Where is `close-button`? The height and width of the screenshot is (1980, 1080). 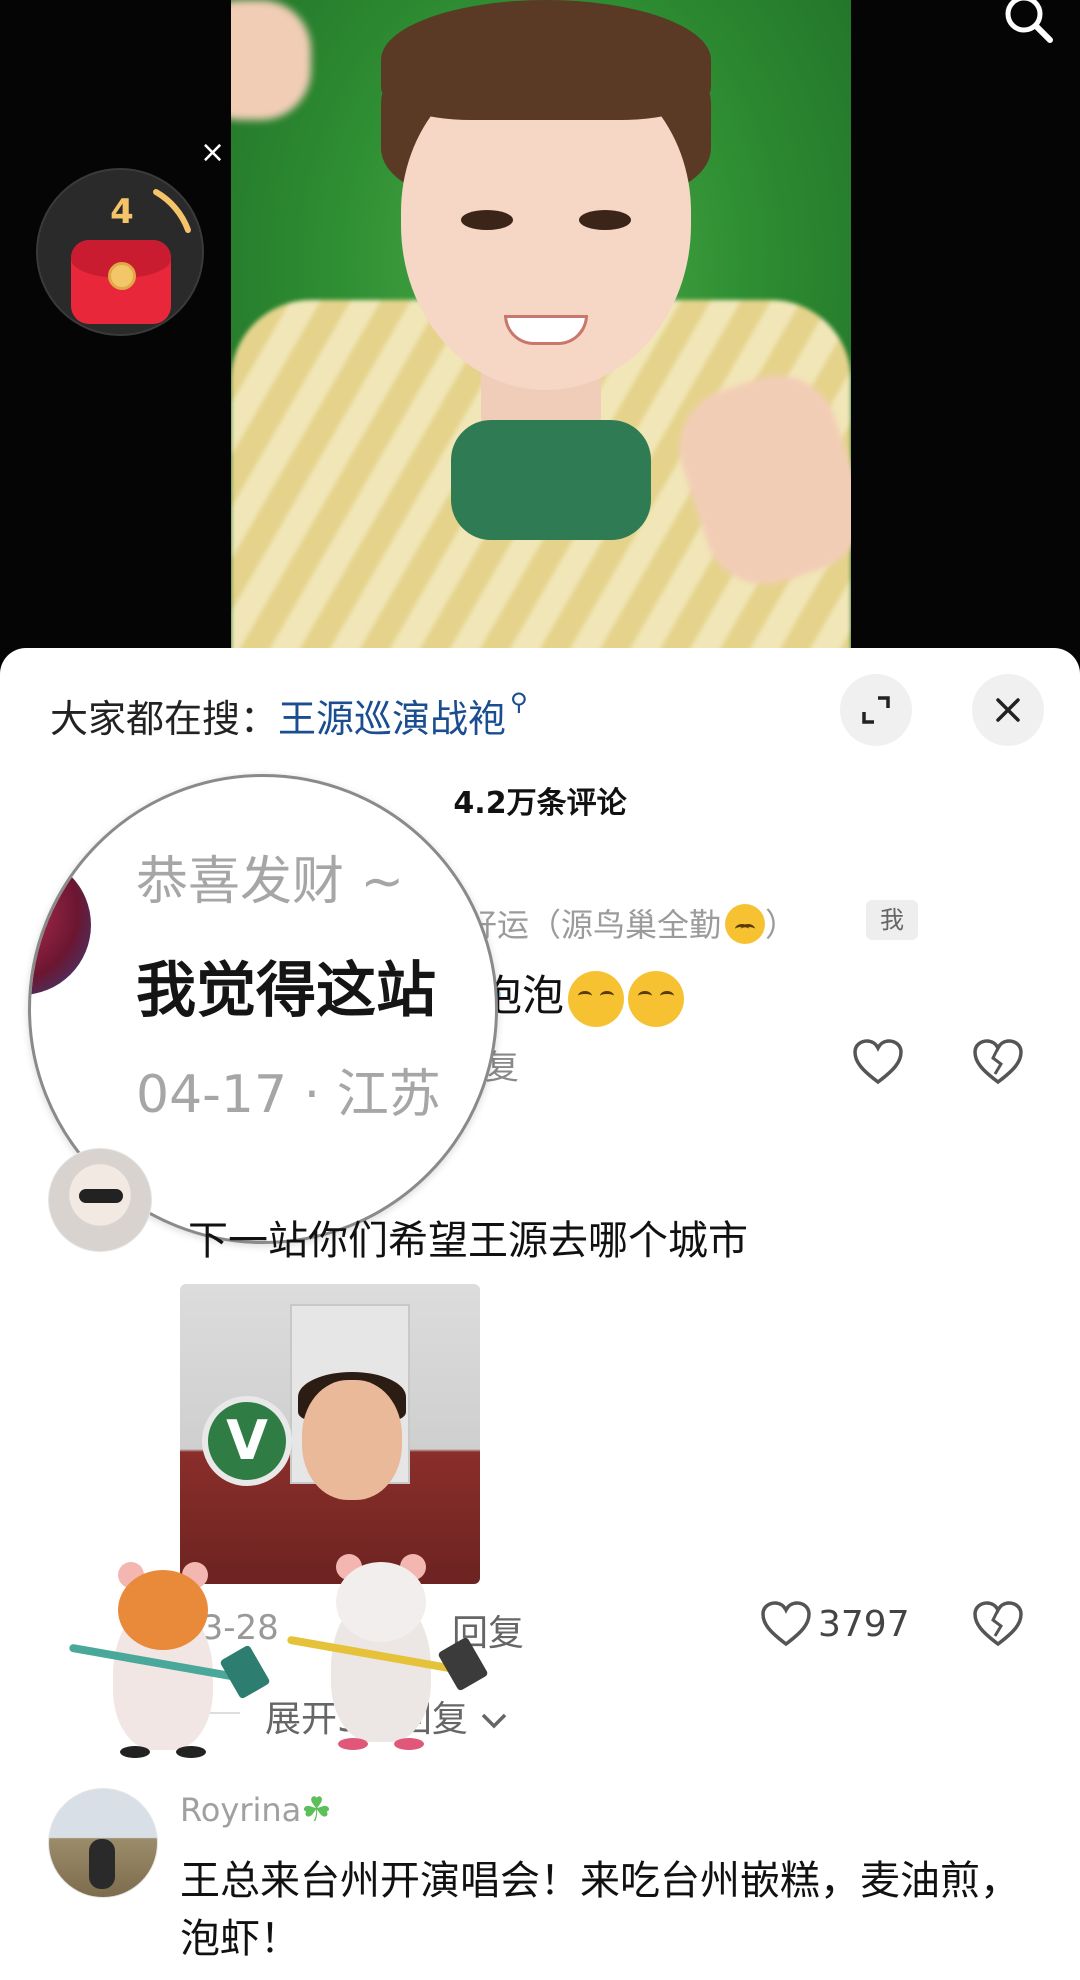 close-button is located at coordinates (1008, 710).